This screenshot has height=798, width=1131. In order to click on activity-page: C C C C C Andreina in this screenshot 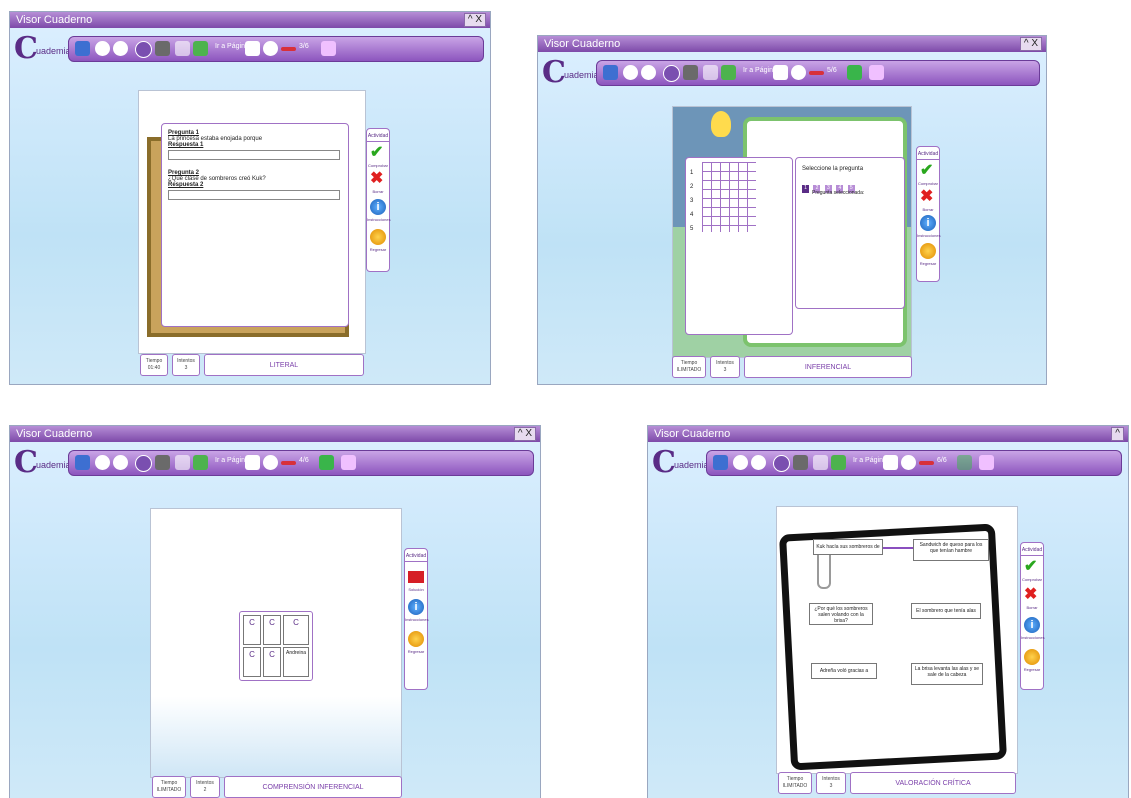, I will do `click(276, 643)`.